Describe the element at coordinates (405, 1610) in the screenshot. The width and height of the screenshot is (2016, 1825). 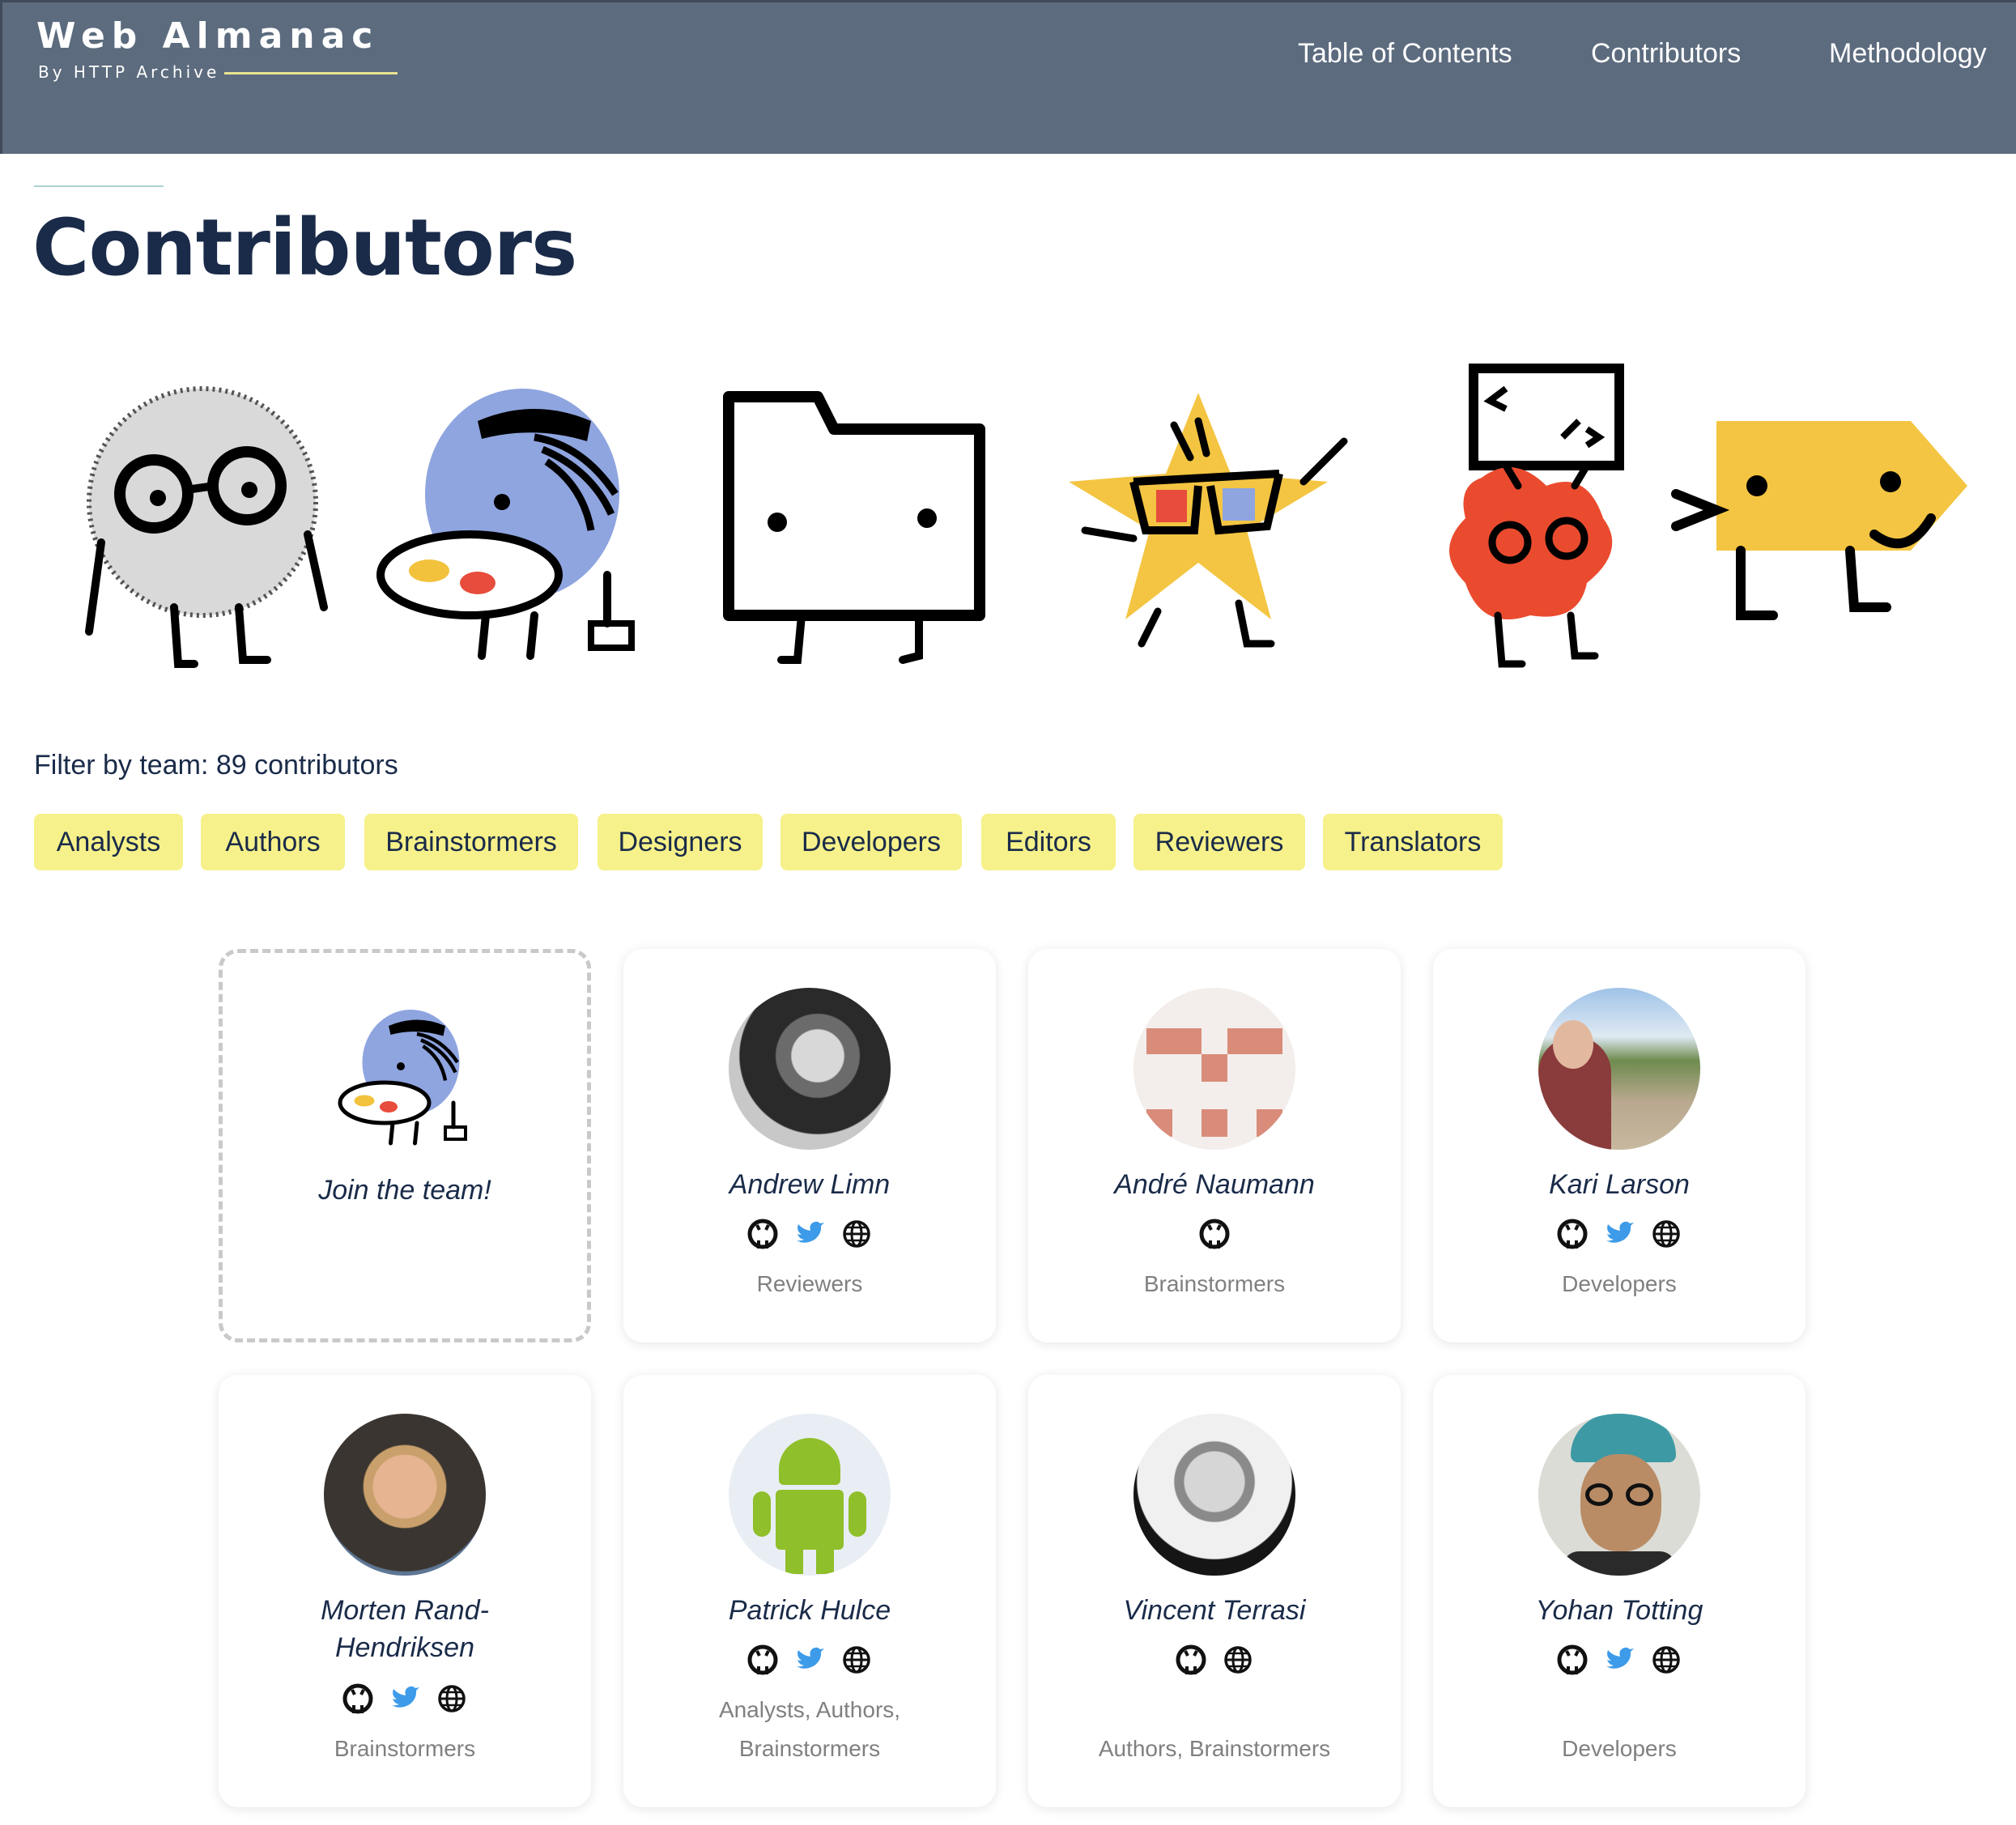
I see `contributor-name-line-1: Morten Rand-` at that location.